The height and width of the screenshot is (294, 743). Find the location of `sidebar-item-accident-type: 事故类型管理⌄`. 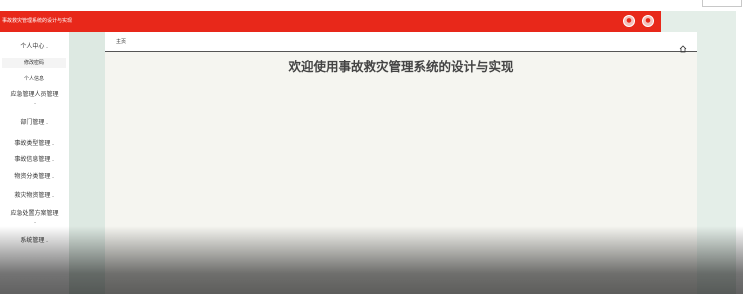

sidebar-item-accident-type: 事故类型管理⌄ is located at coordinates (34, 144).